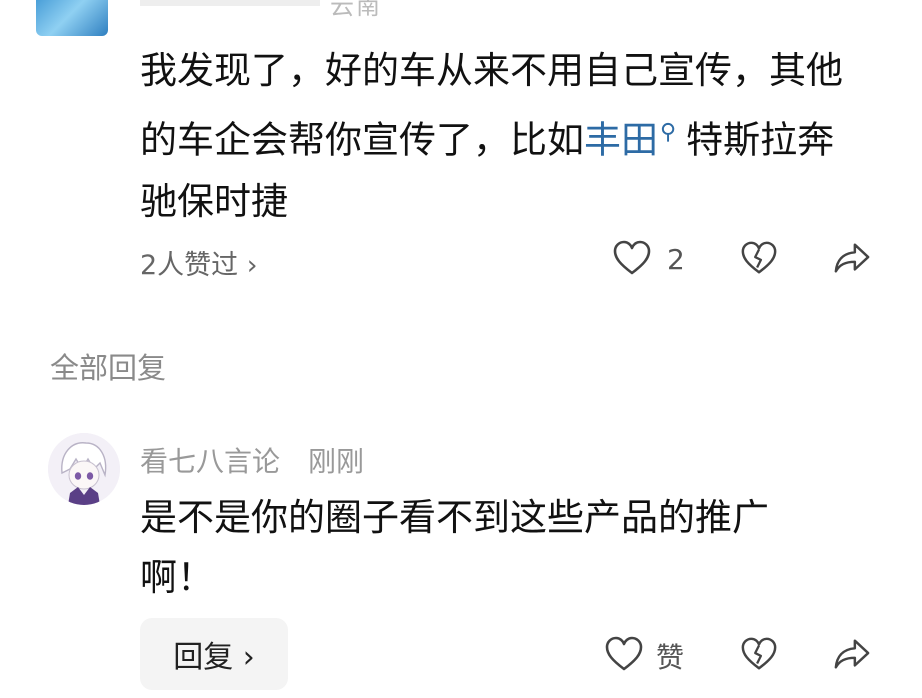  Describe the element at coordinates (621, 139) in the screenshot. I see `toyota-link: 丰田` at that location.